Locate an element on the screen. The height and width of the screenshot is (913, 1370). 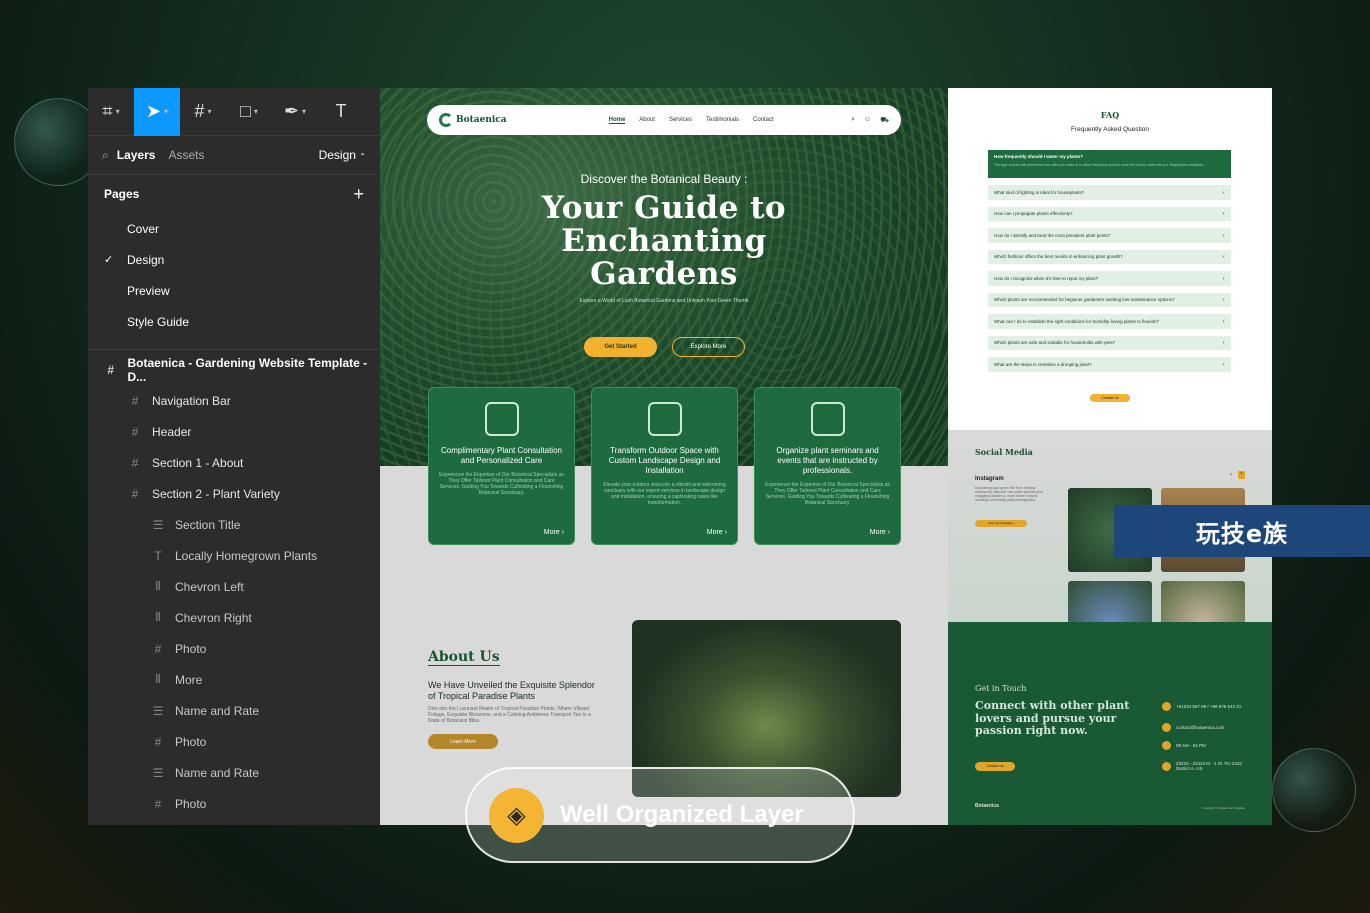
layer-label: Photo is located at coordinates (191, 741).